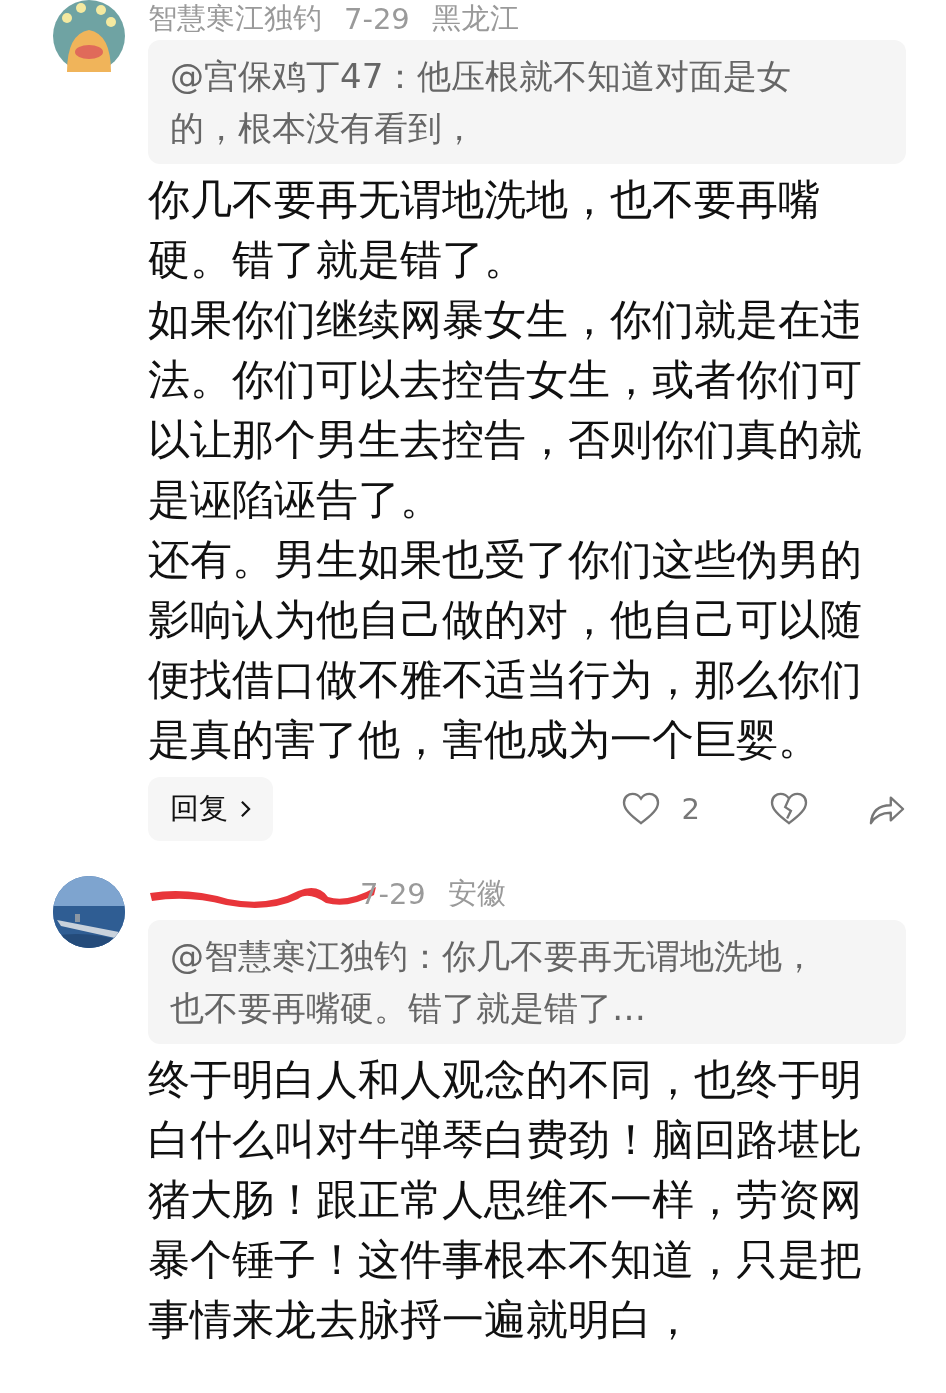  What do you see at coordinates (789, 809) in the screenshot?
I see `broken-heart-icon` at bounding box center [789, 809].